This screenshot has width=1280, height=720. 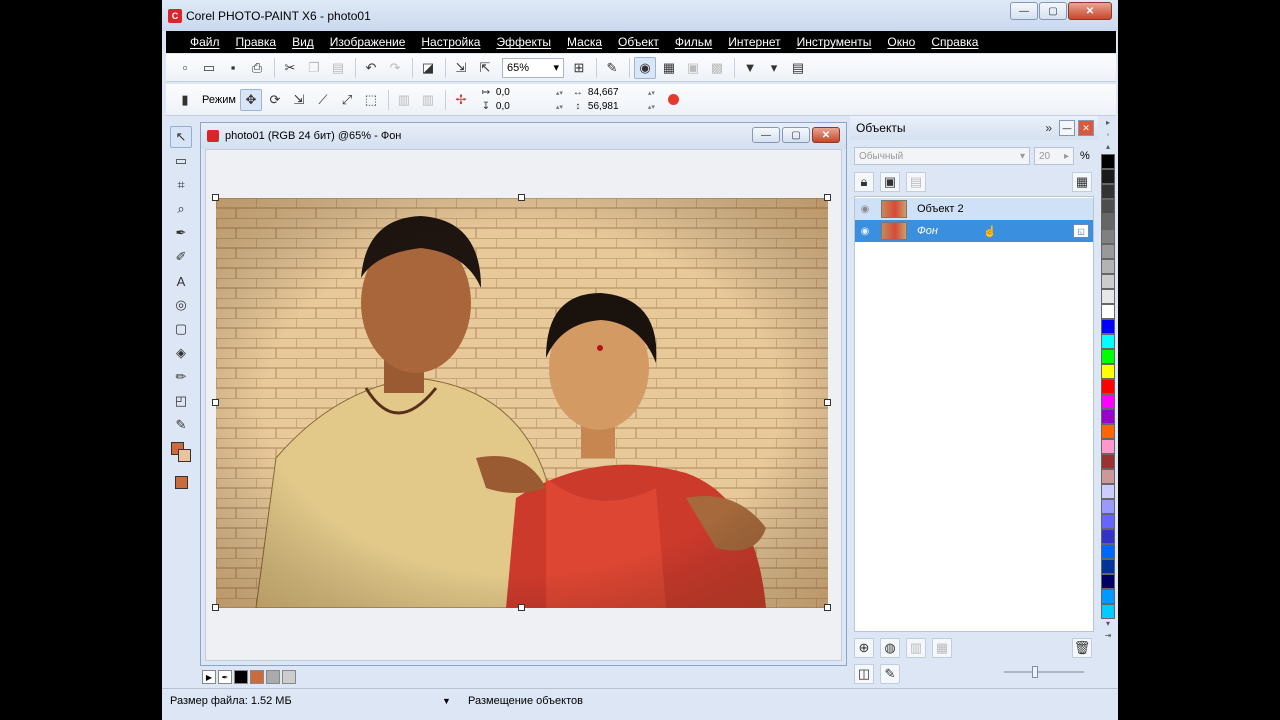 What do you see at coordinates (181, 425) in the screenshot?
I see `transparency-tool-icon: ✎` at bounding box center [181, 425].